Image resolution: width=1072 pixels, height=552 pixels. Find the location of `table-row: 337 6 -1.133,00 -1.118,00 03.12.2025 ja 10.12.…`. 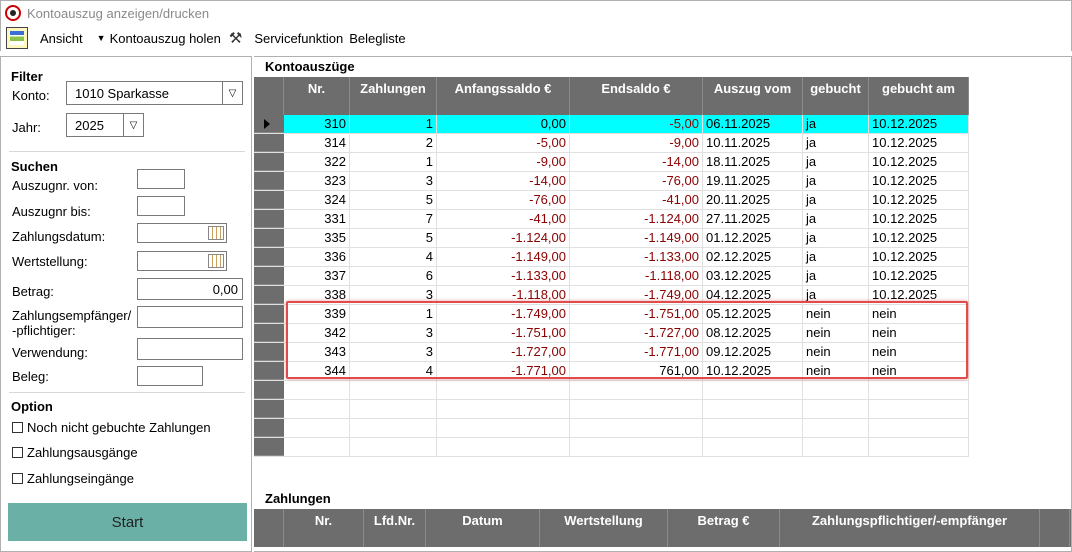

table-row: 337 6 -1.133,00 -1.118,00 03.12.2025 ja 10.12.… is located at coordinates (611, 276).